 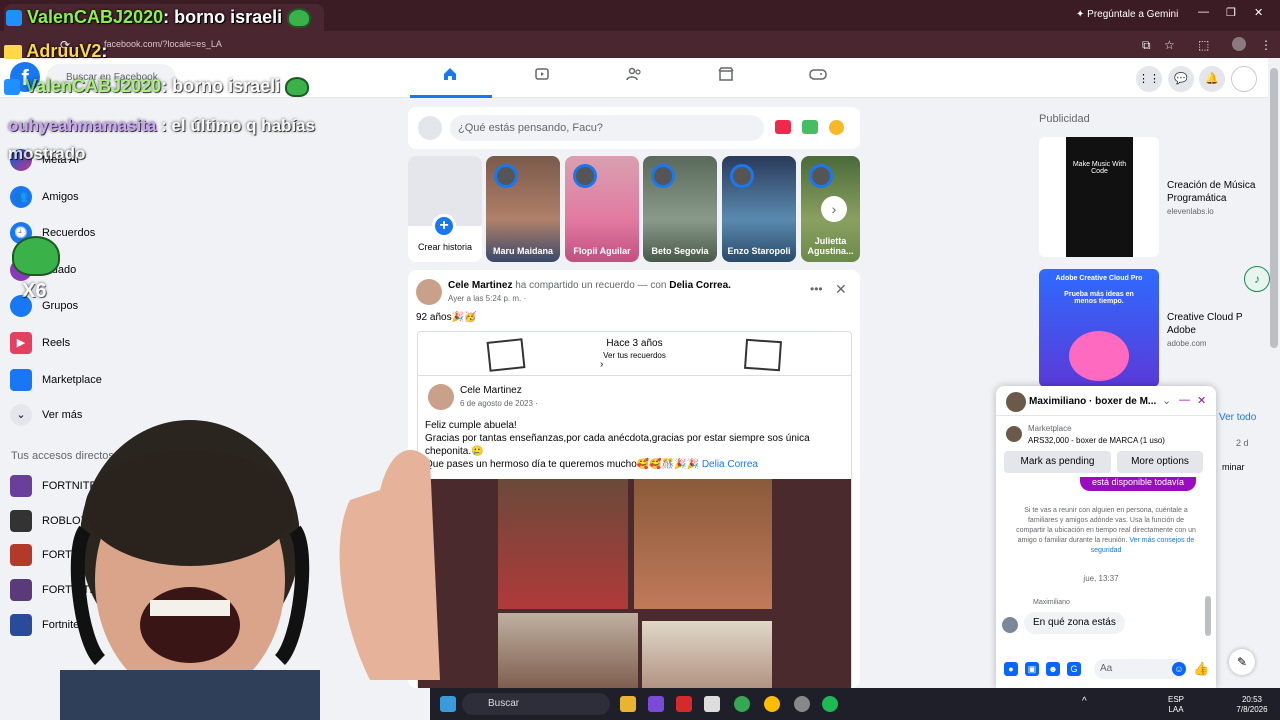 What do you see at coordinates (602, 251) in the screenshot?
I see `story-name: Flopii Aguilar` at bounding box center [602, 251].